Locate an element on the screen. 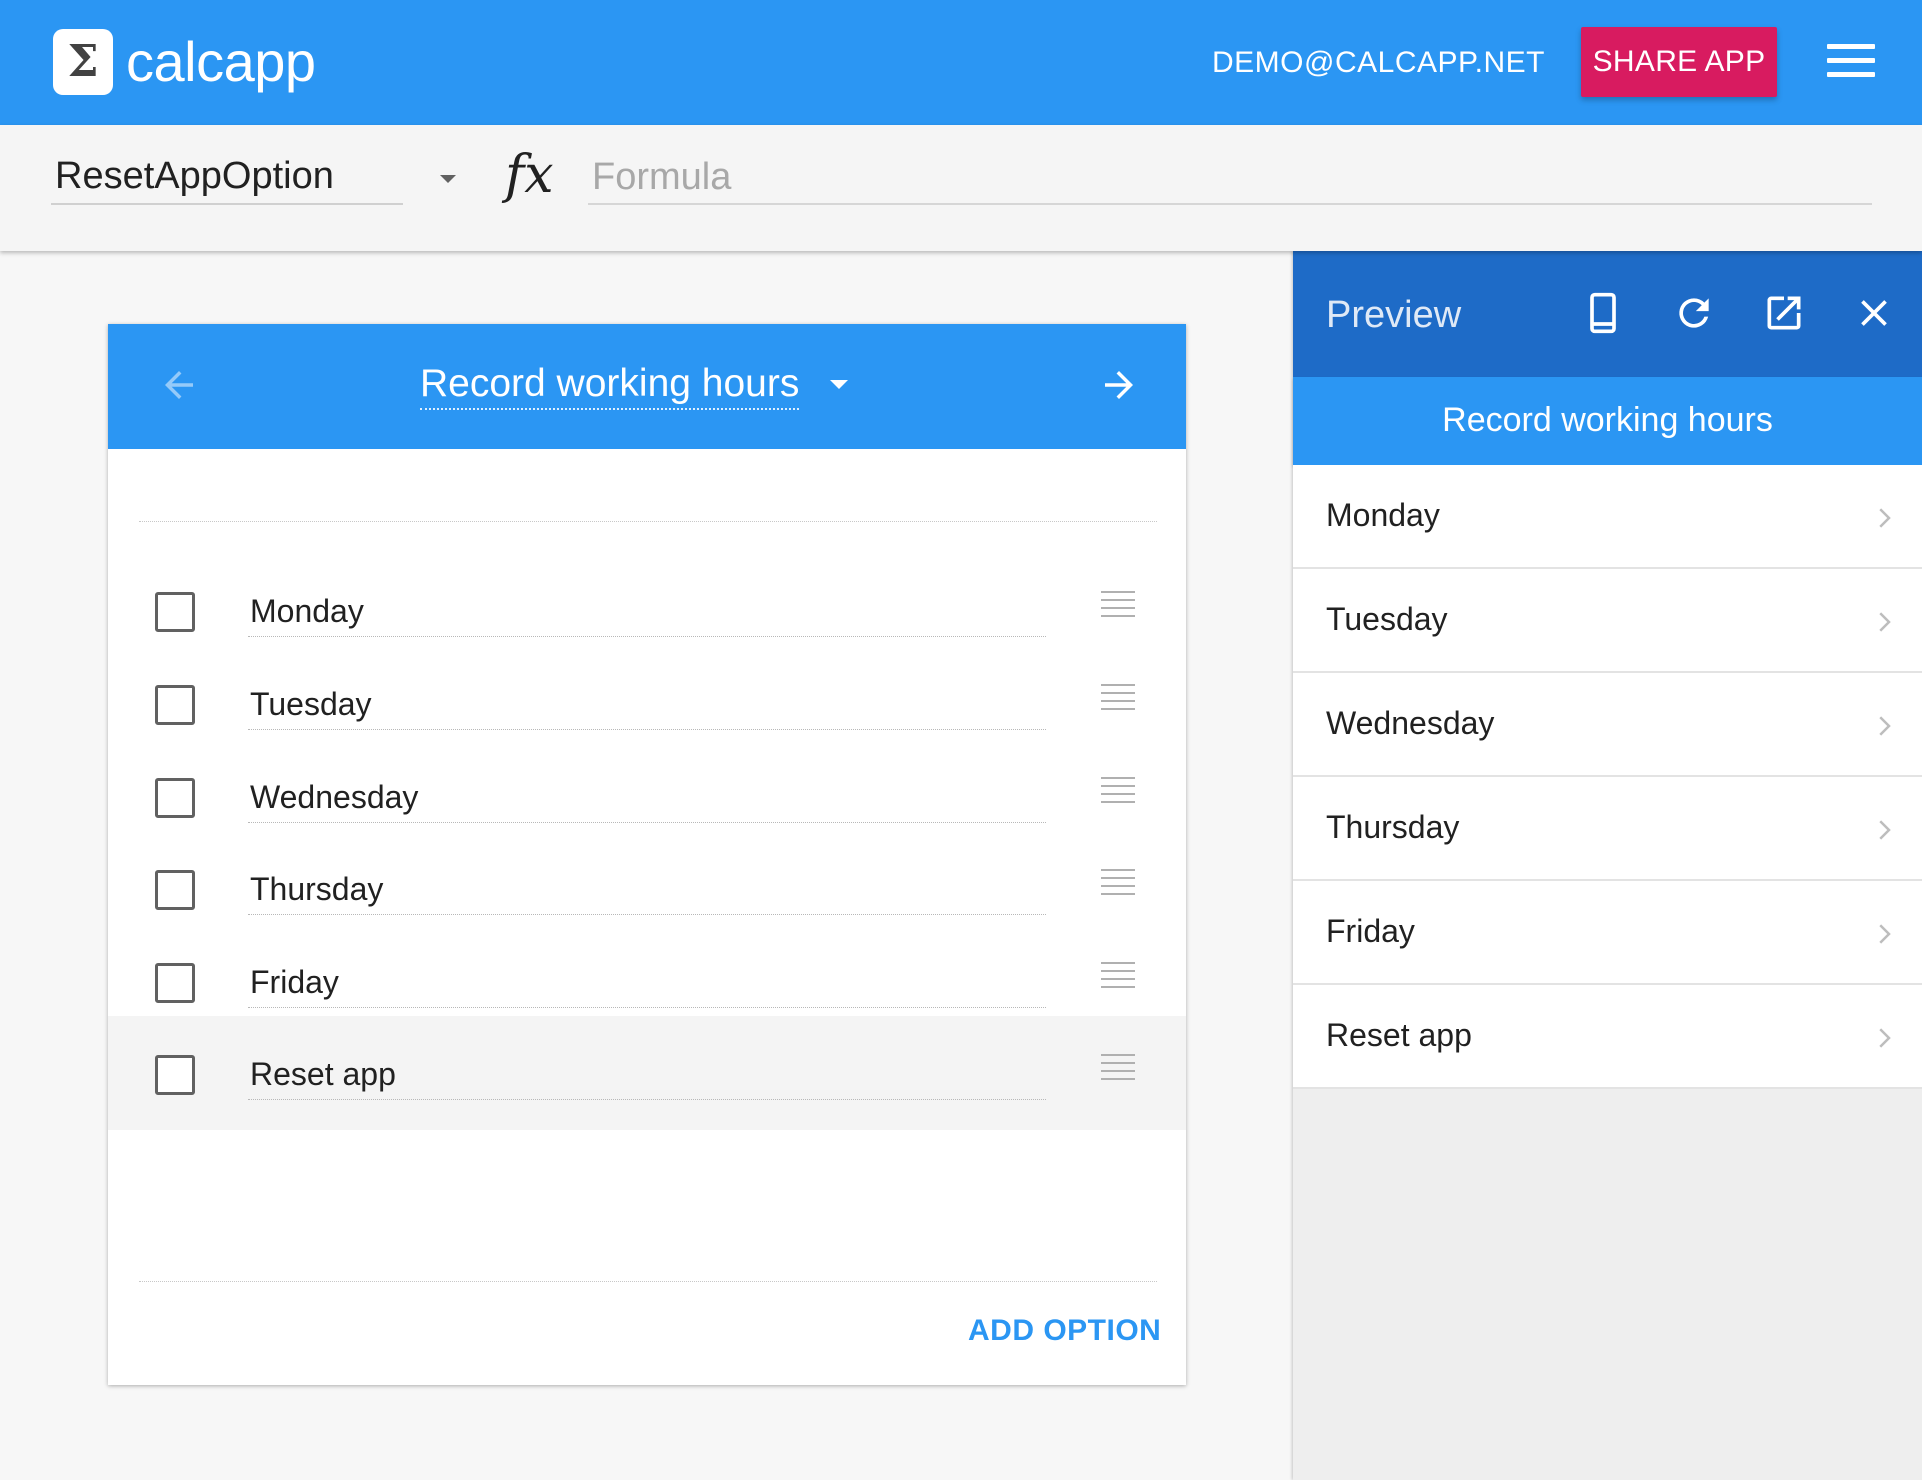 The image size is (1922, 1480). option-row-selected: Reset app is located at coordinates (647, 1073).